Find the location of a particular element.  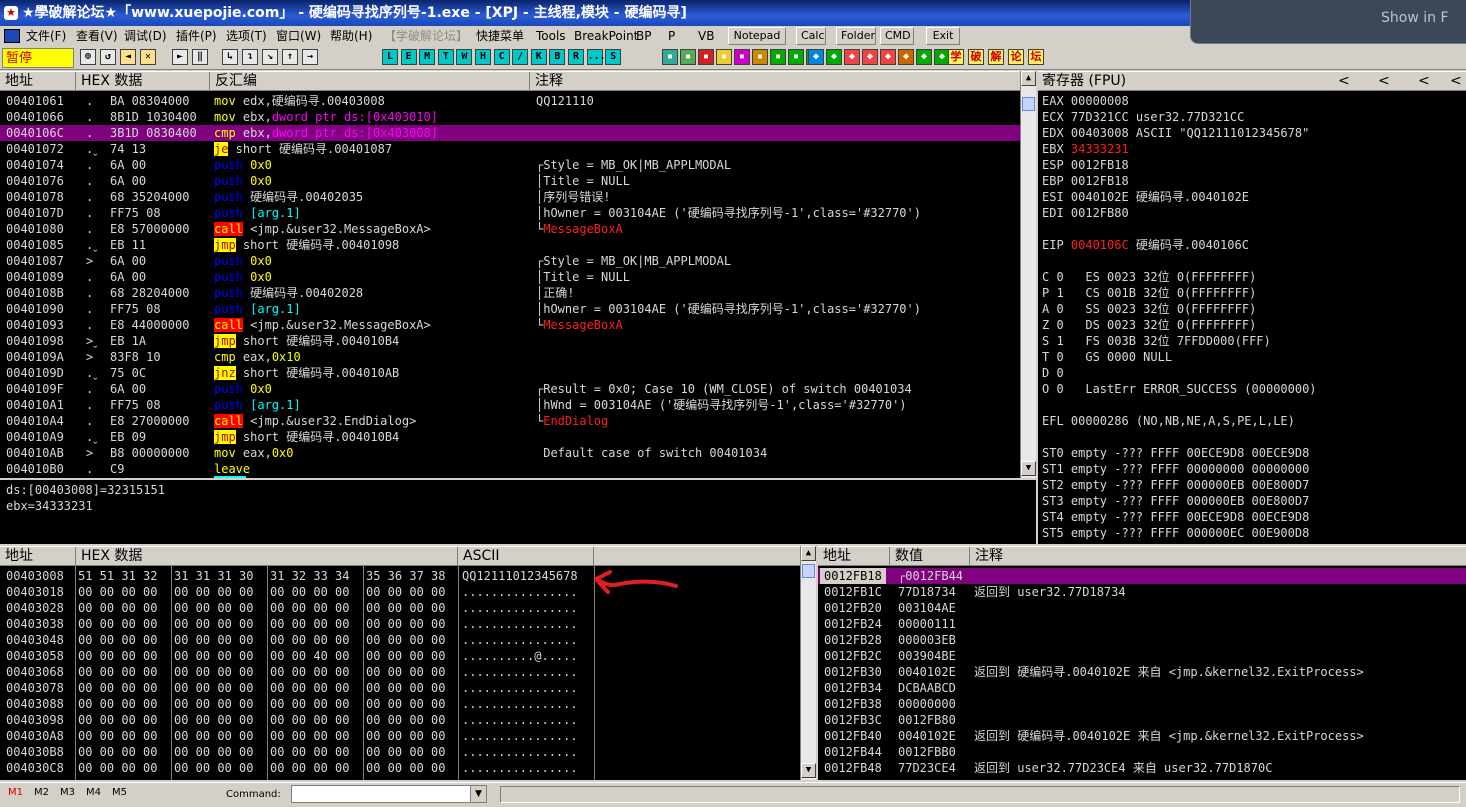

register-line: ST2 empty -??? FFFF 000000EB 00E800D7 is located at coordinates (1252, 485).